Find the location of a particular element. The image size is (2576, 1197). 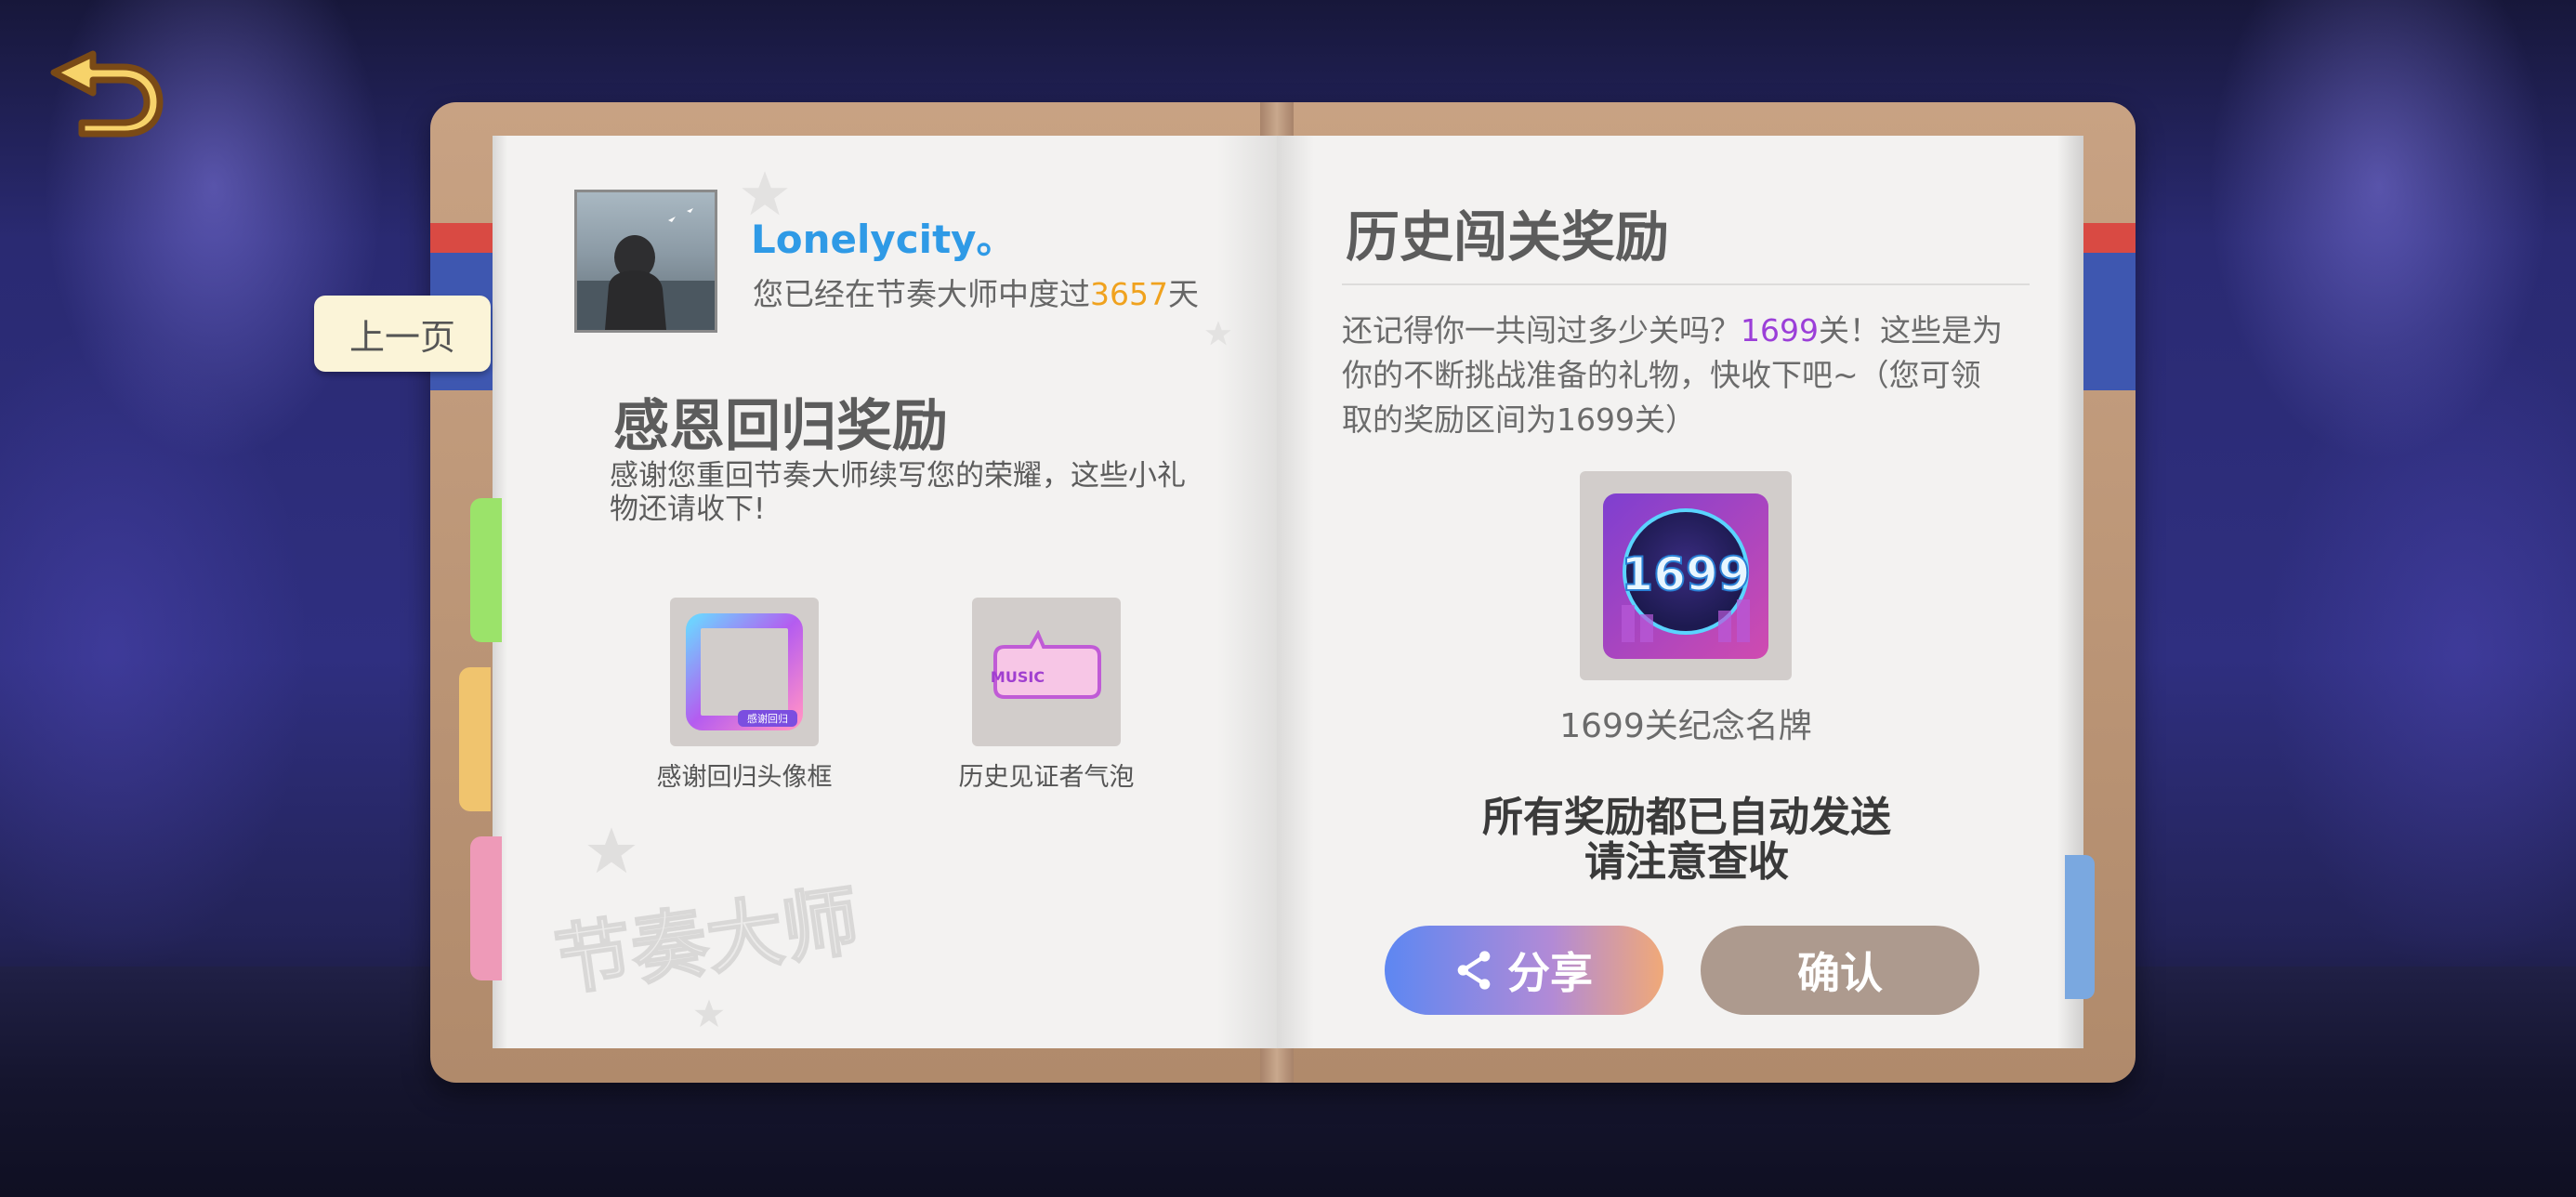

share-button: 分享 is located at coordinates (1524, 970).